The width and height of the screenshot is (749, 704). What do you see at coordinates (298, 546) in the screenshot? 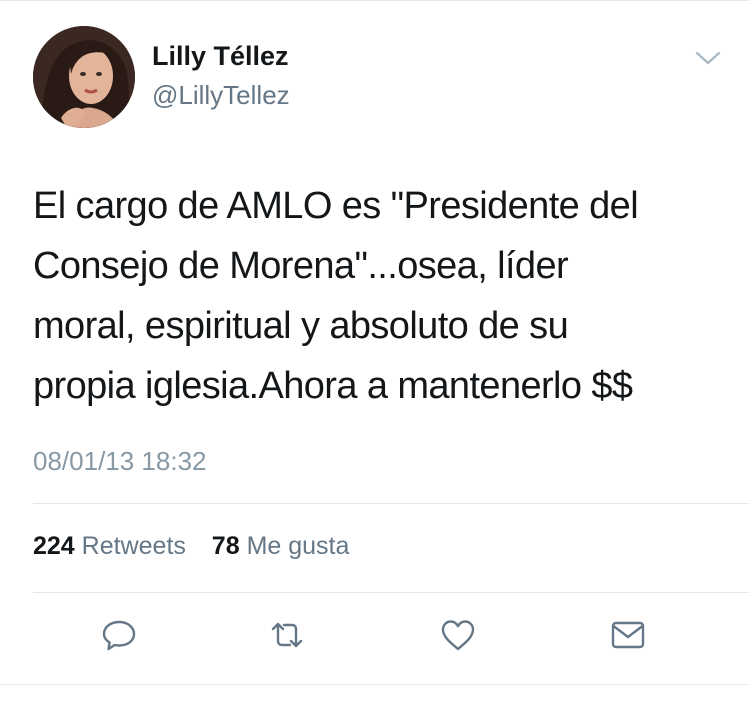
I see `likes-label: Me gusta` at bounding box center [298, 546].